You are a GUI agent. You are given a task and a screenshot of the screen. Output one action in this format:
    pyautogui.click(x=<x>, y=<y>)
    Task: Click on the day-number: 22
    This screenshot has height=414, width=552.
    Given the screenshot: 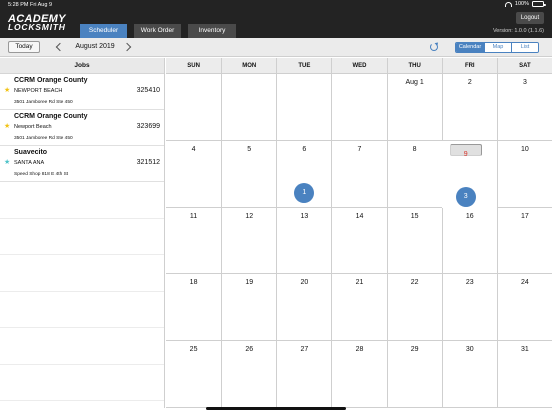 What is the action you would take?
    pyautogui.click(x=414, y=283)
    